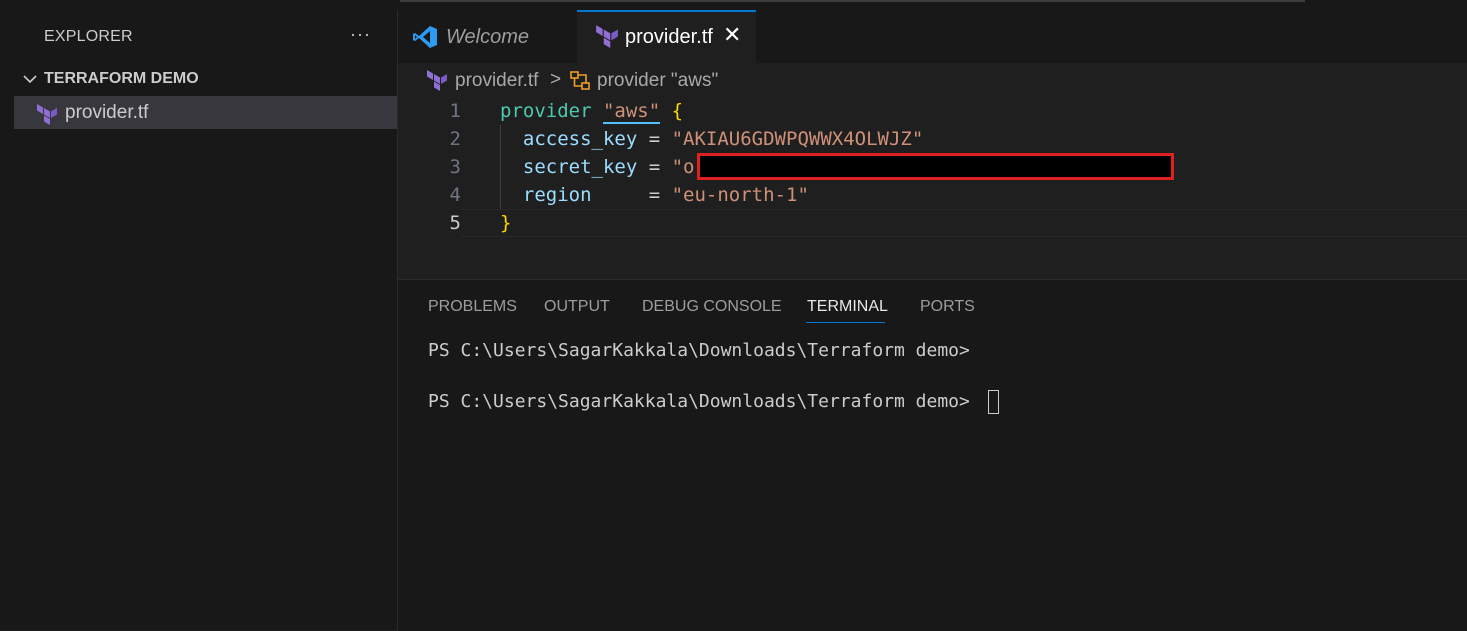  Describe the element at coordinates (425, 39) in the screenshot. I see `vscode-icon` at that location.